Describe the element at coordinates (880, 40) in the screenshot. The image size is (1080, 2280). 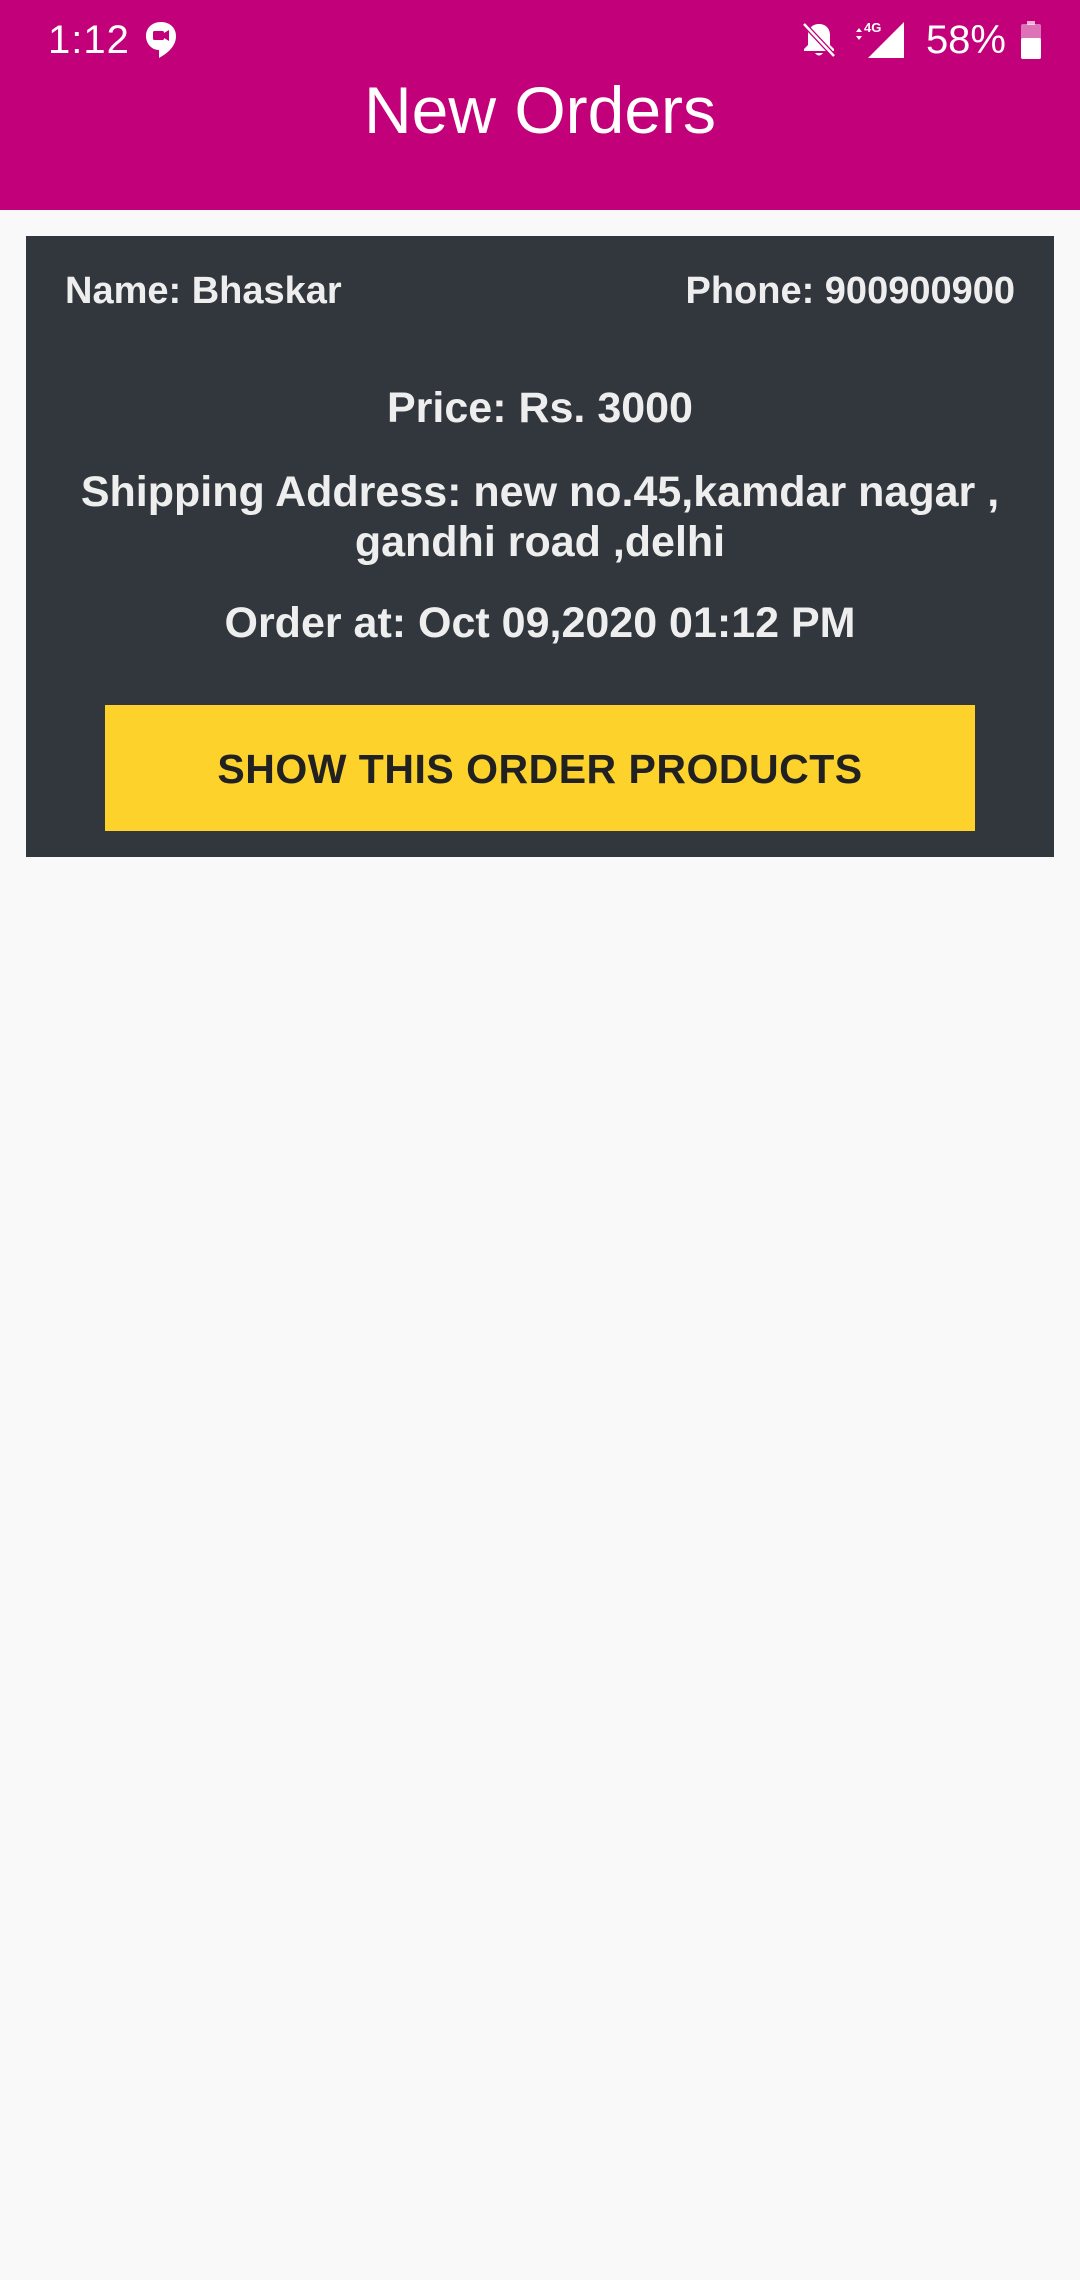
I see `signal-icon: 4G` at that location.